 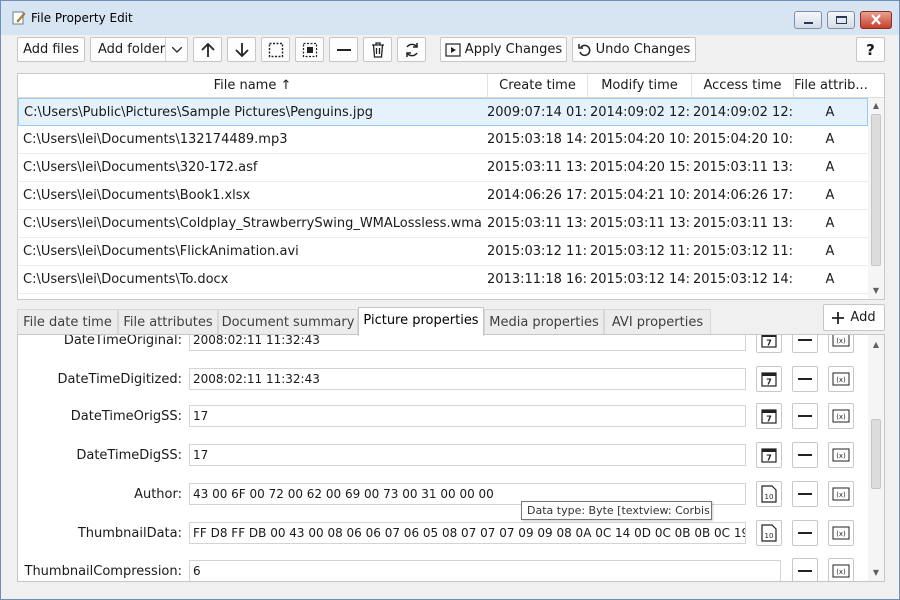 What do you see at coordinates (538, 86) in the screenshot?
I see `column-header-create-time: Create time` at bounding box center [538, 86].